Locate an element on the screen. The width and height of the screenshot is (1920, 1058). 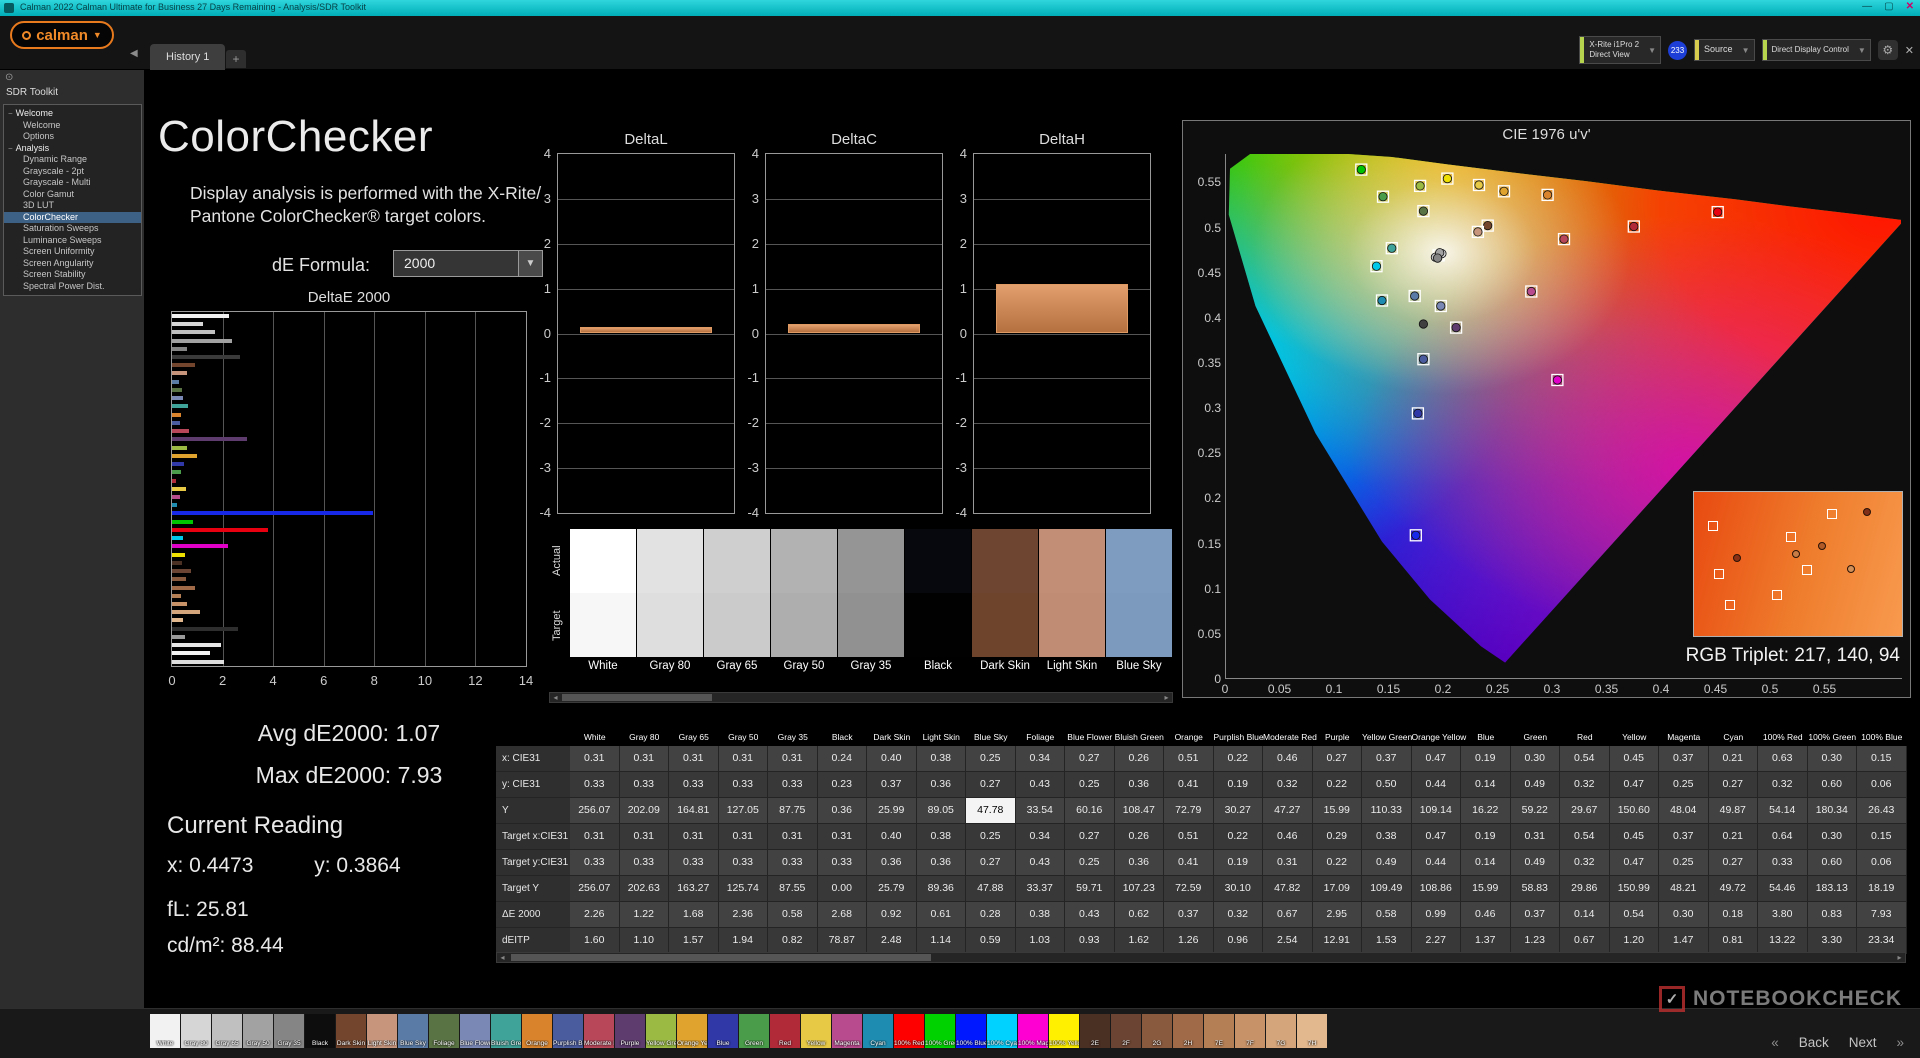
palette-patch-gray-50: Gray 50 is located at coordinates (258, 1031).